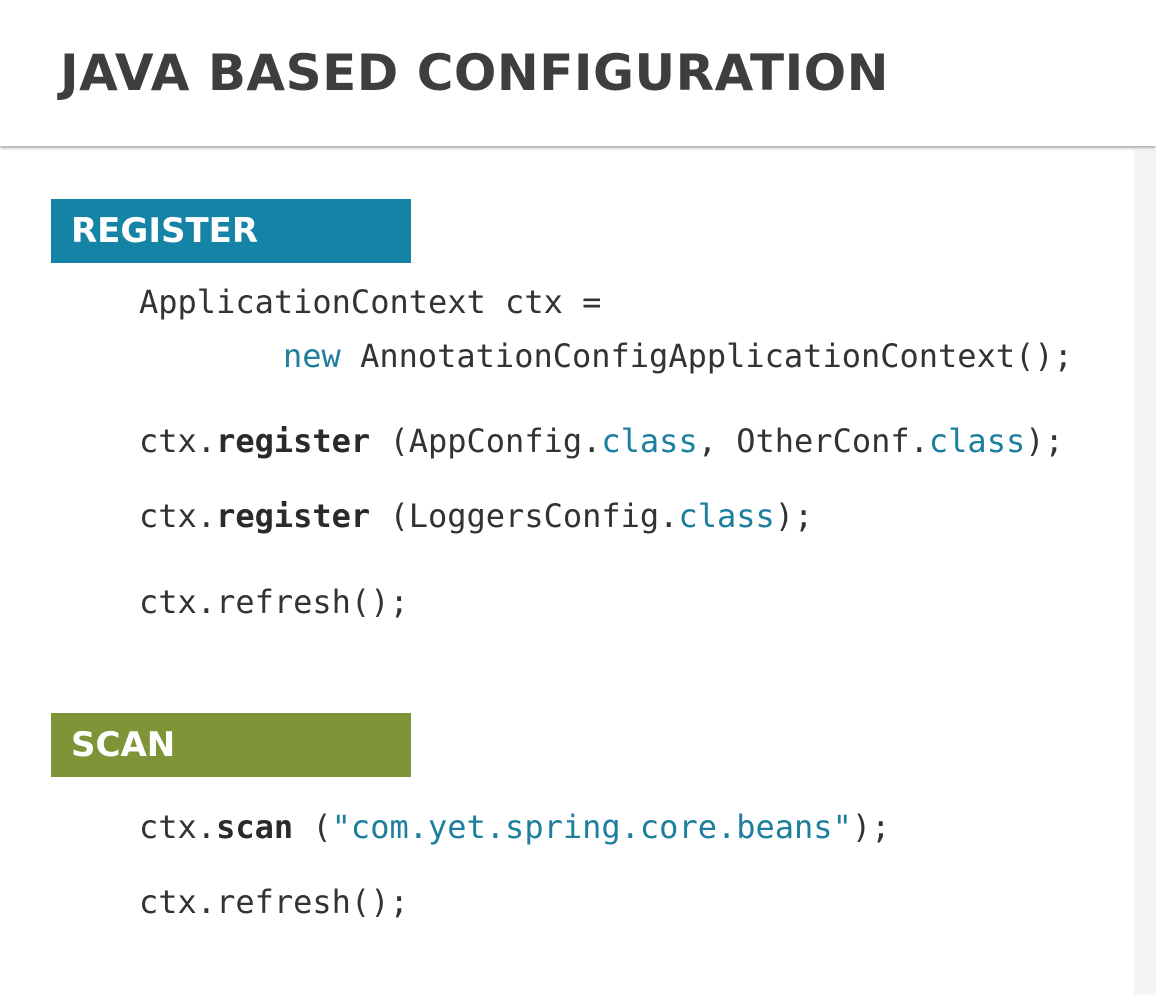 Image resolution: width=1156 pixels, height=995 pixels. Describe the element at coordinates (255, 827) in the screenshot. I see `method-scan: scan` at that location.